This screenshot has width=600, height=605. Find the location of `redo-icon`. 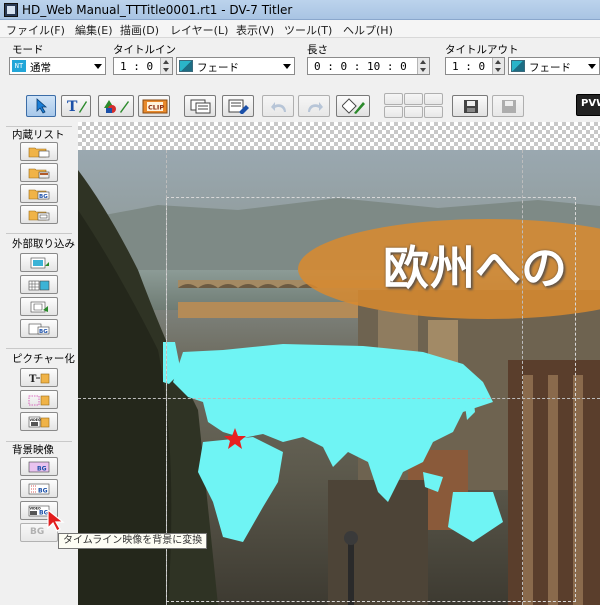

redo-icon is located at coordinates (315, 107).